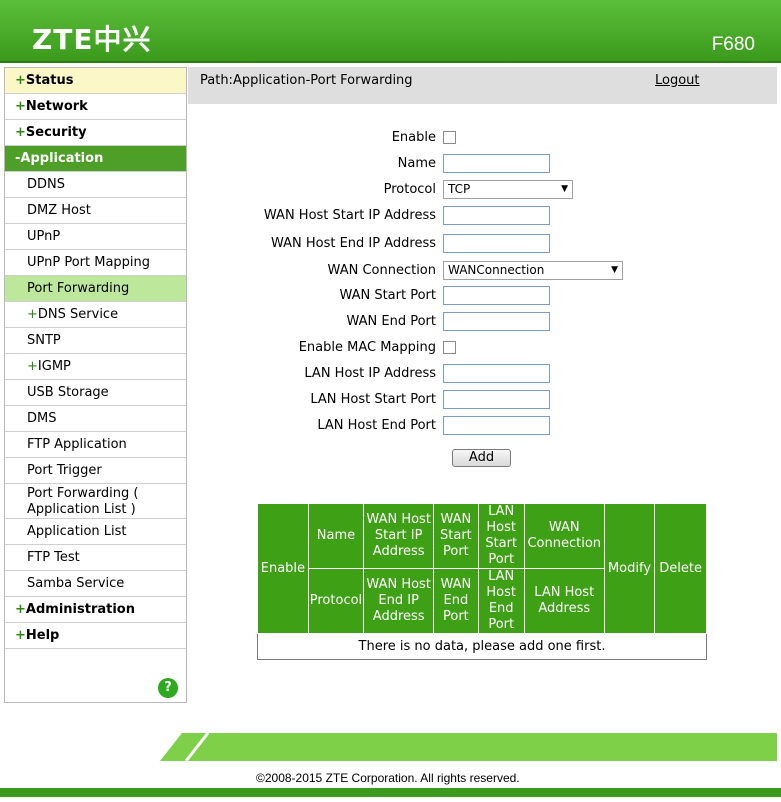  I want to click on col-enable: Enable, so click(283, 568).